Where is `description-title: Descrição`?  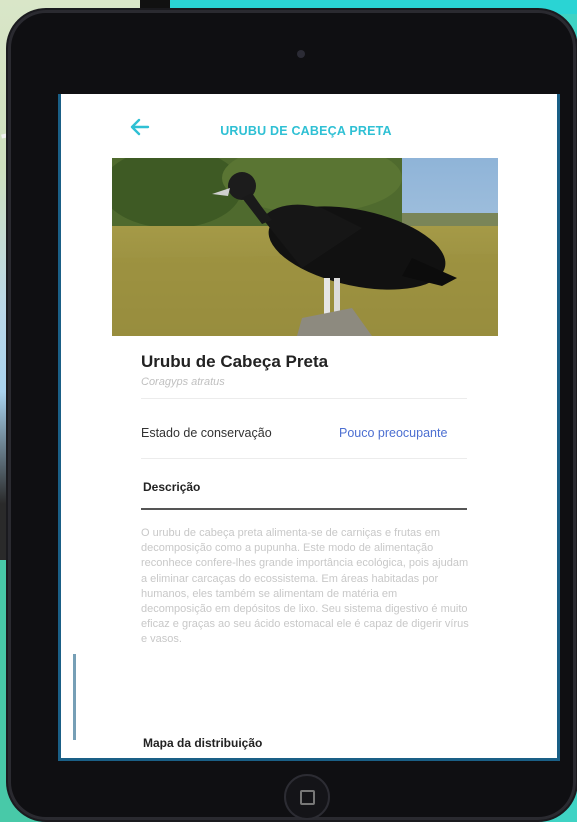 description-title: Descrição is located at coordinates (172, 487).